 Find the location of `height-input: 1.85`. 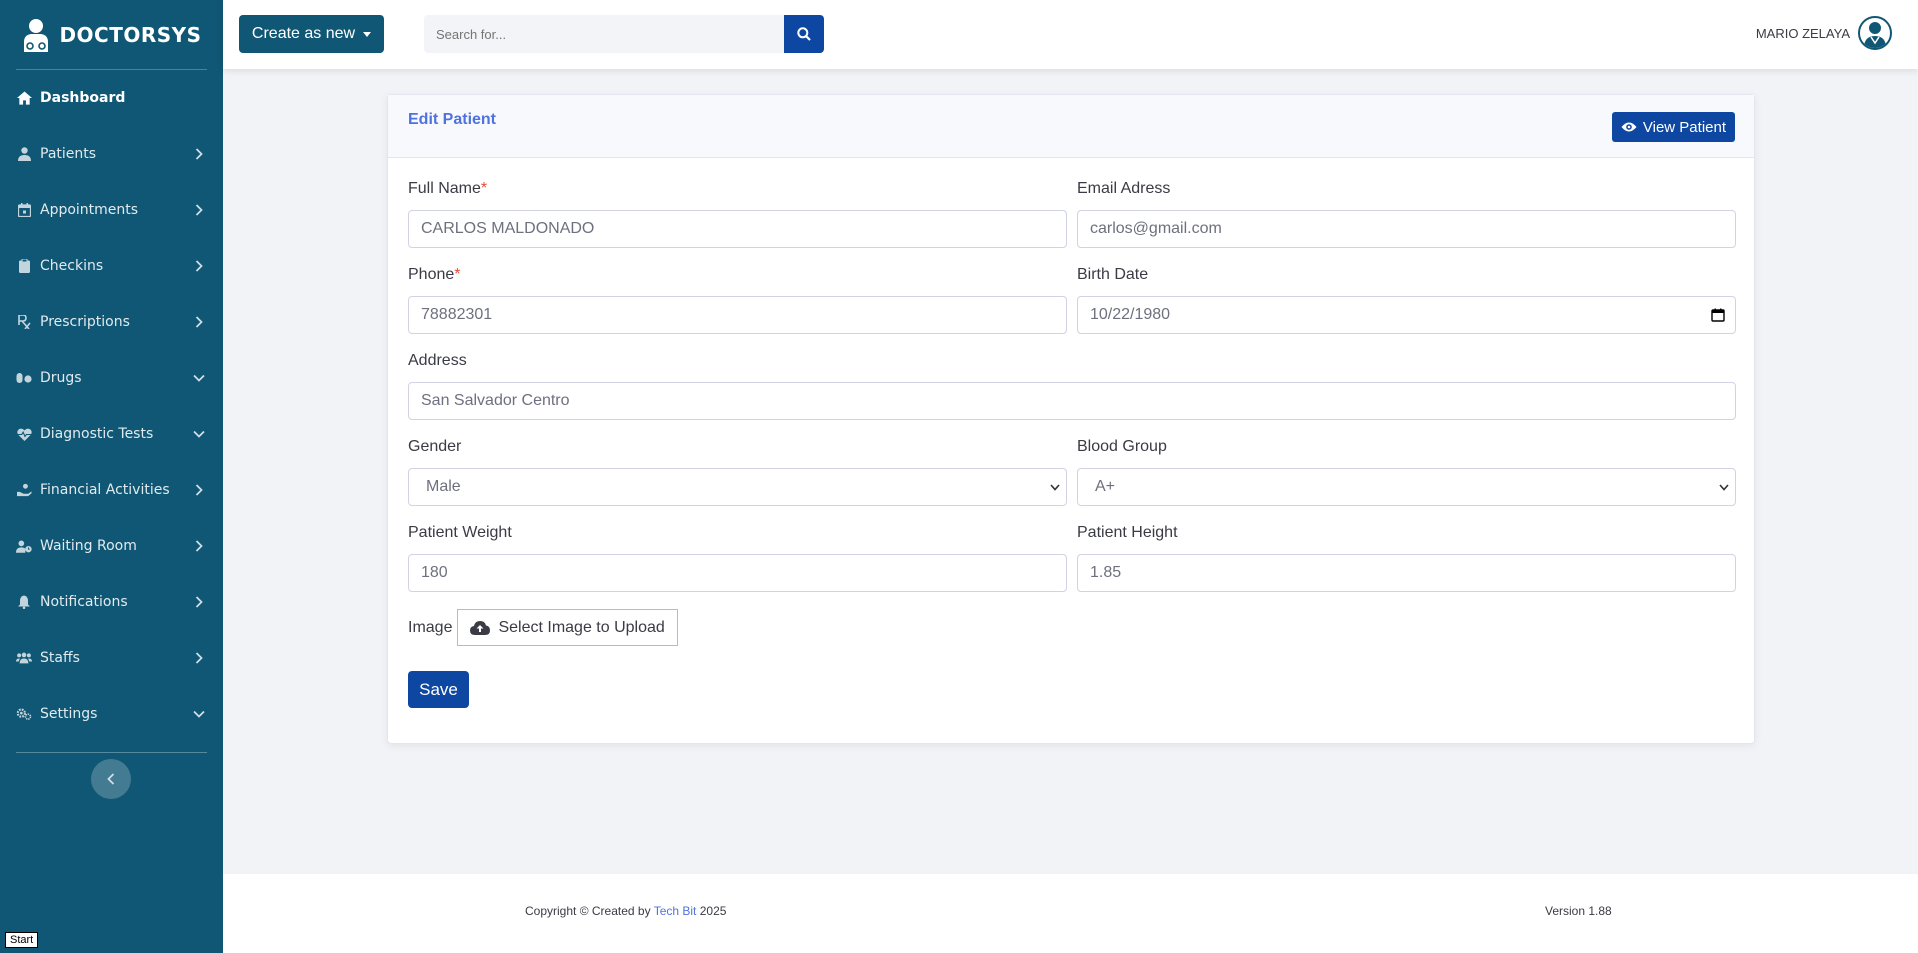

height-input: 1.85 is located at coordinates (1406, 573).